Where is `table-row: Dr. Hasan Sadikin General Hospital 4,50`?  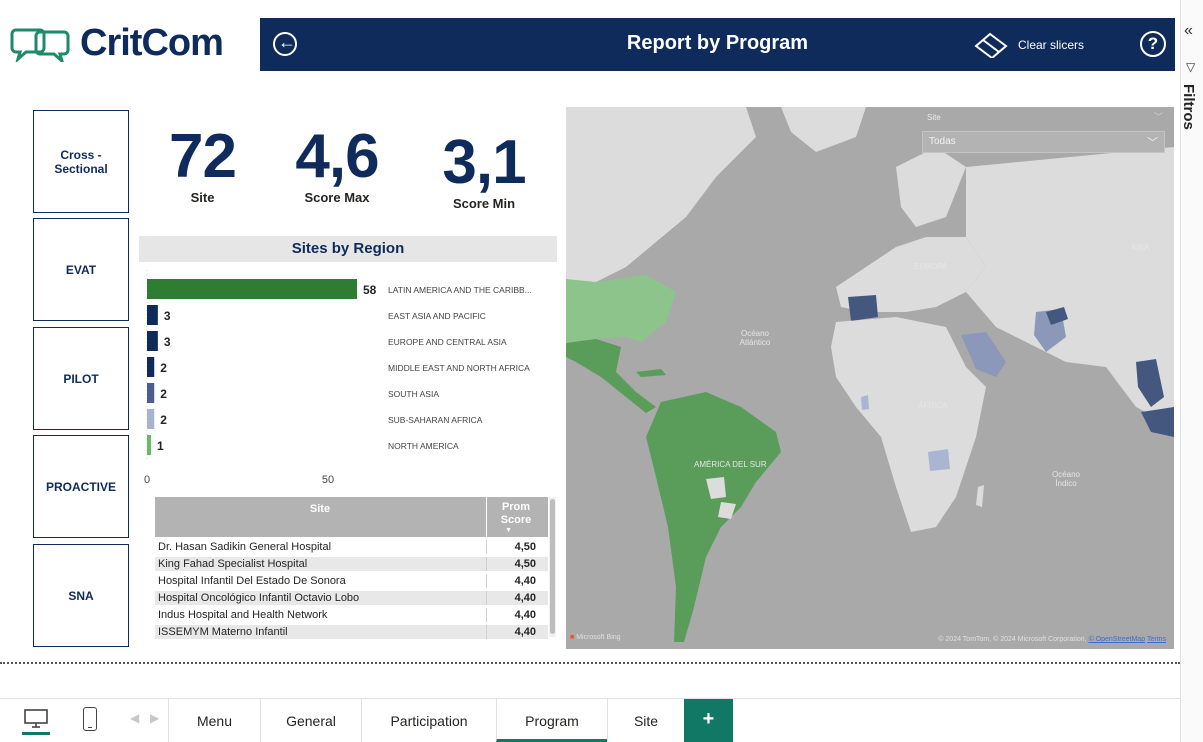 table-row: Dr. Hasan Sadikin General Hospital 4,50 is located at coordinates (351, 547).